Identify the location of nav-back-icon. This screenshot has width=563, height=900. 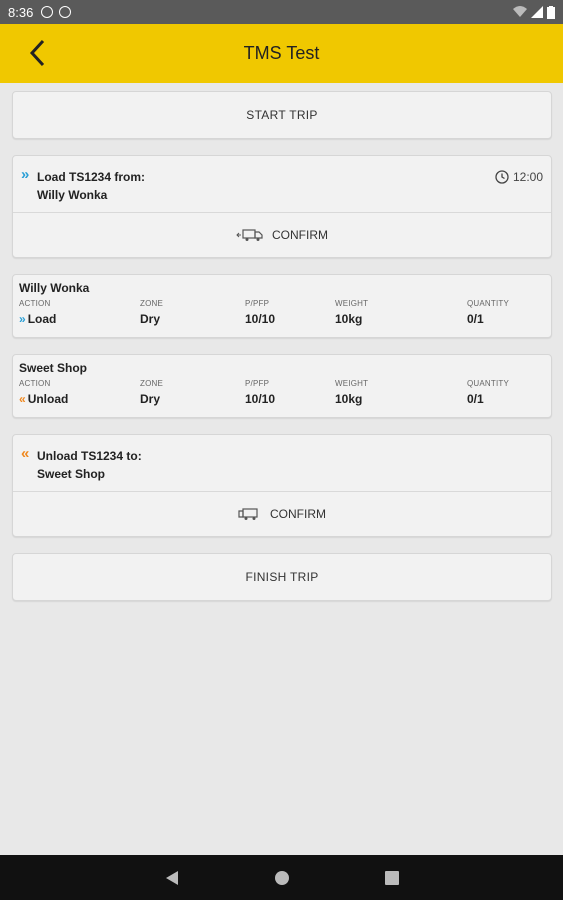
(171, 877).